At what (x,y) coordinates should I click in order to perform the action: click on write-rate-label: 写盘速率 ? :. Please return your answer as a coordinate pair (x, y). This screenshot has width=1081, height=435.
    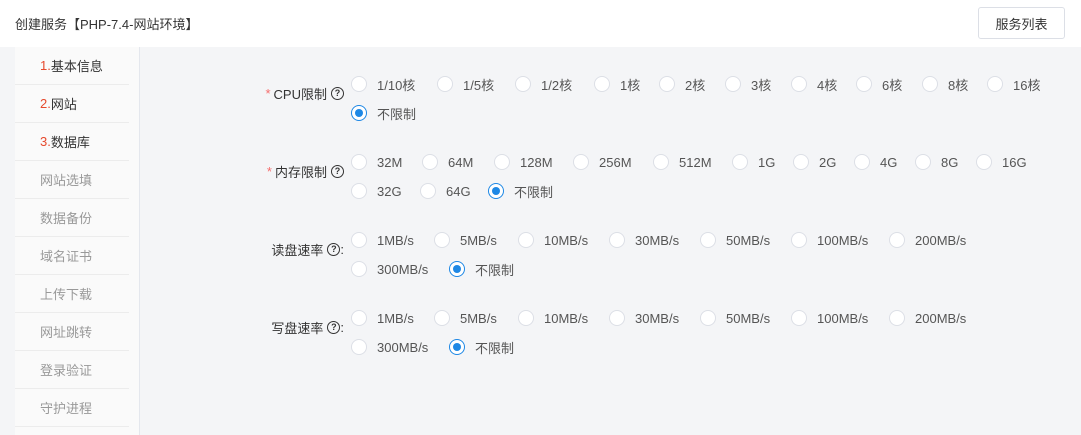
    Looking at the image, I should click on (287, 327).